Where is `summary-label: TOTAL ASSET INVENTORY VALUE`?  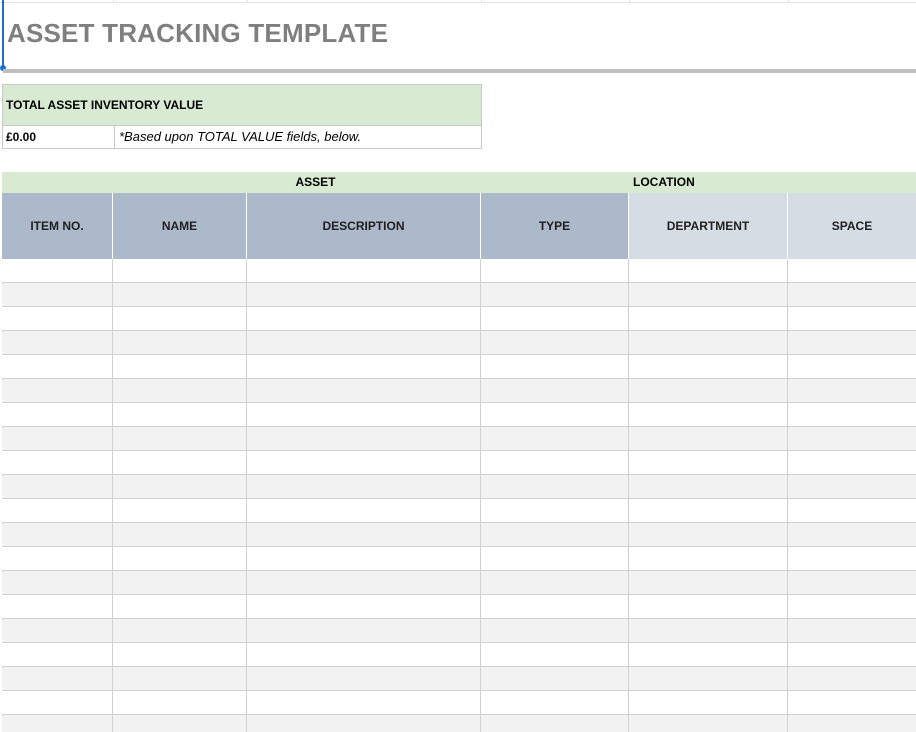
summary-label: TOTAL ASSET INVENTORY VALUE is located at coordinates (242, 105).